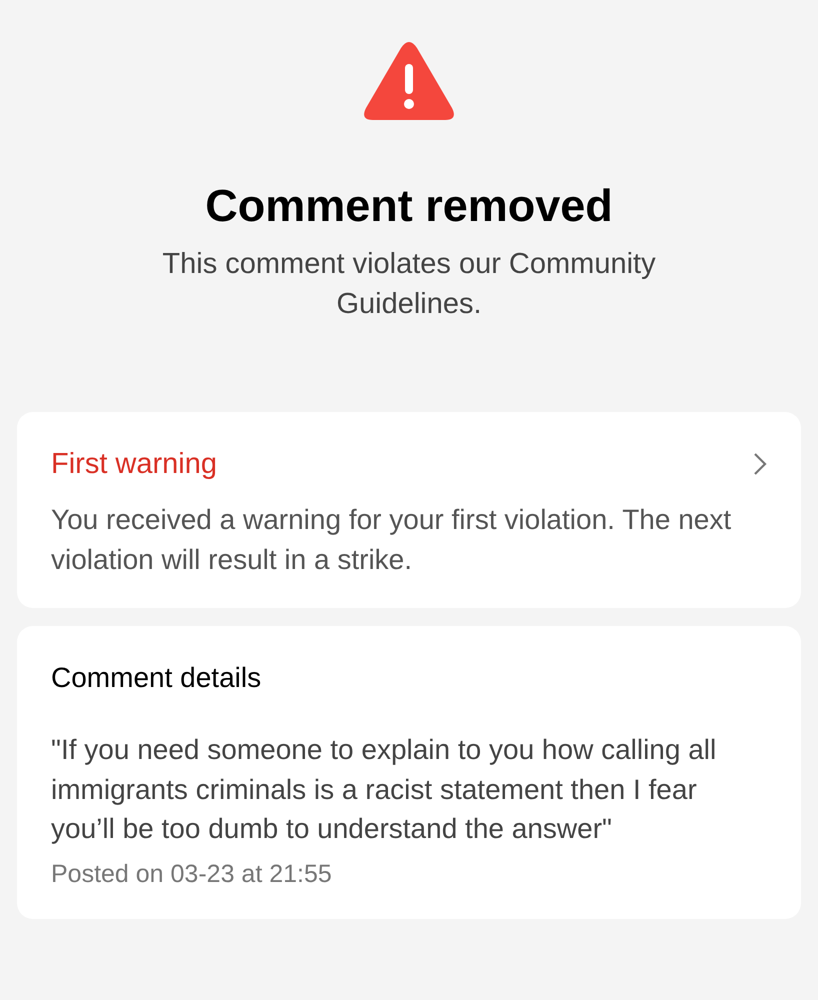 The width and height of the screenshot is (818, 1000). I want to click on page-title: Comment removed, so click(409, 206).